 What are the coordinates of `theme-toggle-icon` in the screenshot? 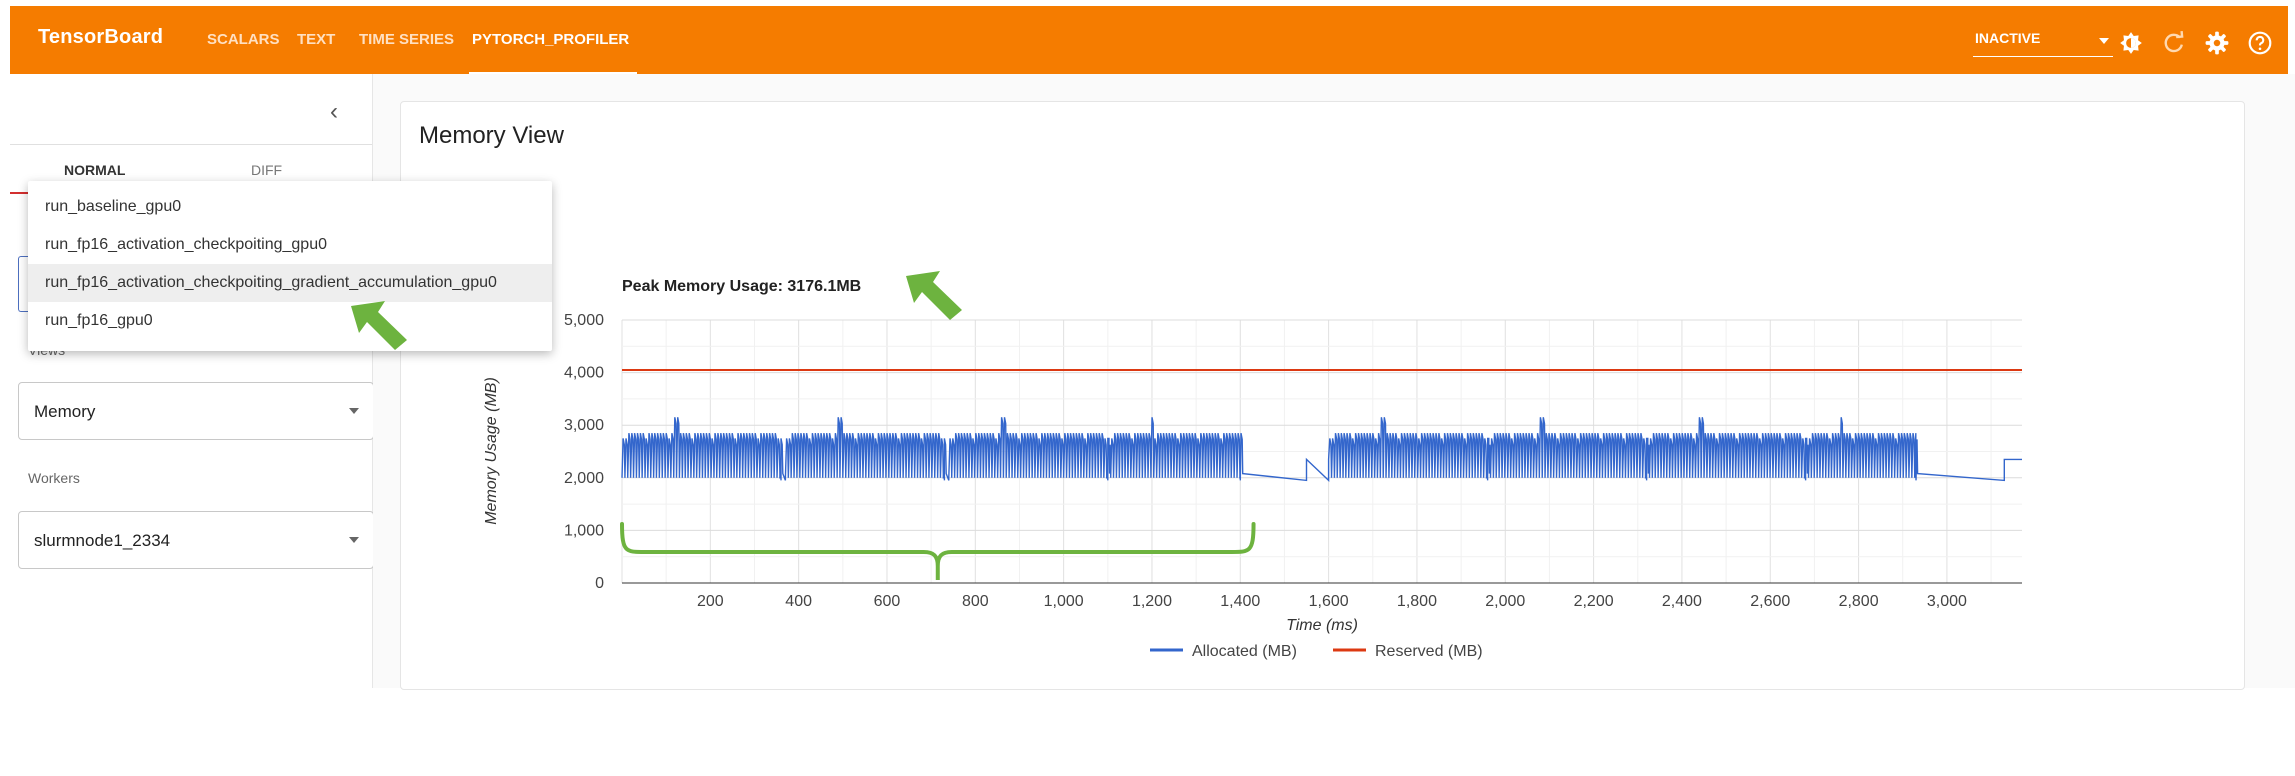 It's located at (2131, 43).